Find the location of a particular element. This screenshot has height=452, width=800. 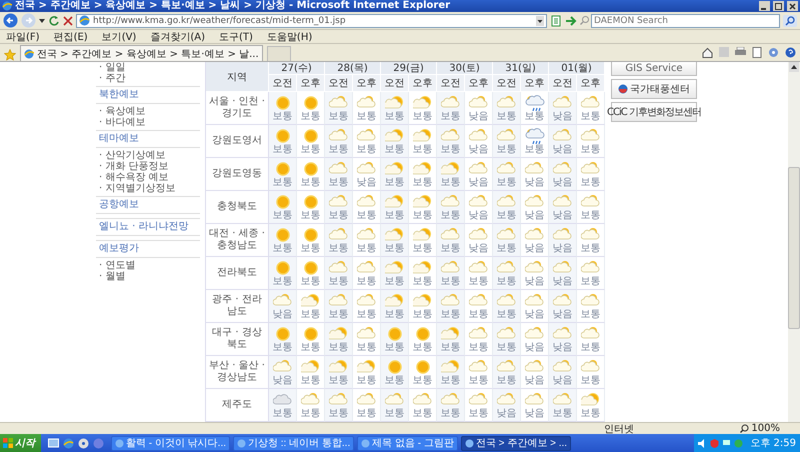

banner-link: GIS Service is located at coordinates (654, 69).